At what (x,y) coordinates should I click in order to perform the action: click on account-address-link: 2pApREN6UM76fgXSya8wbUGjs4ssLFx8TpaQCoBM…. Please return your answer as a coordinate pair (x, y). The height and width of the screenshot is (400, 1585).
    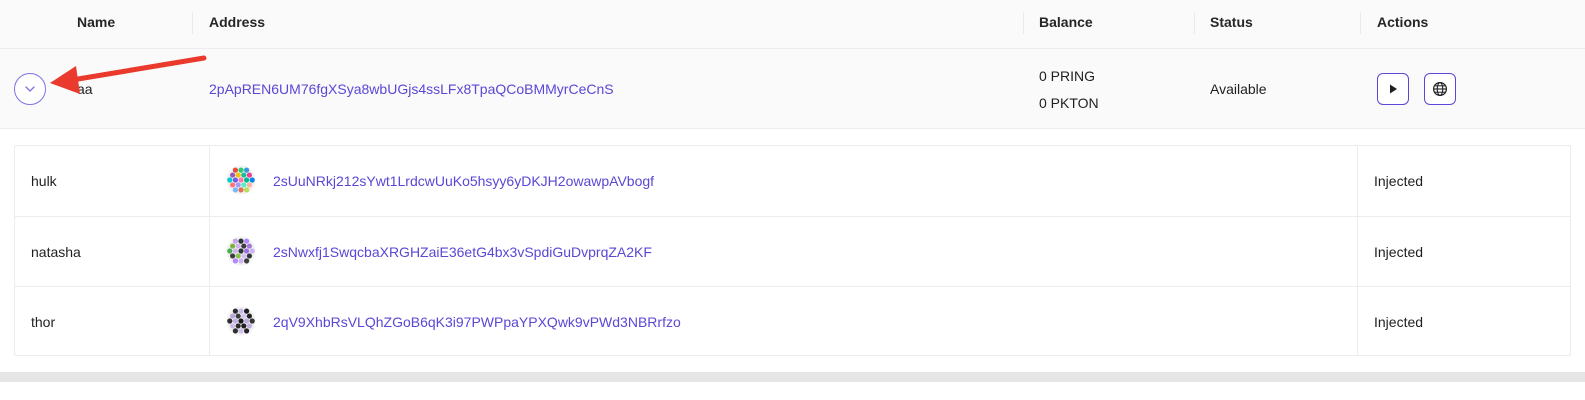
    Looking at the image, I should click on (411, 89).